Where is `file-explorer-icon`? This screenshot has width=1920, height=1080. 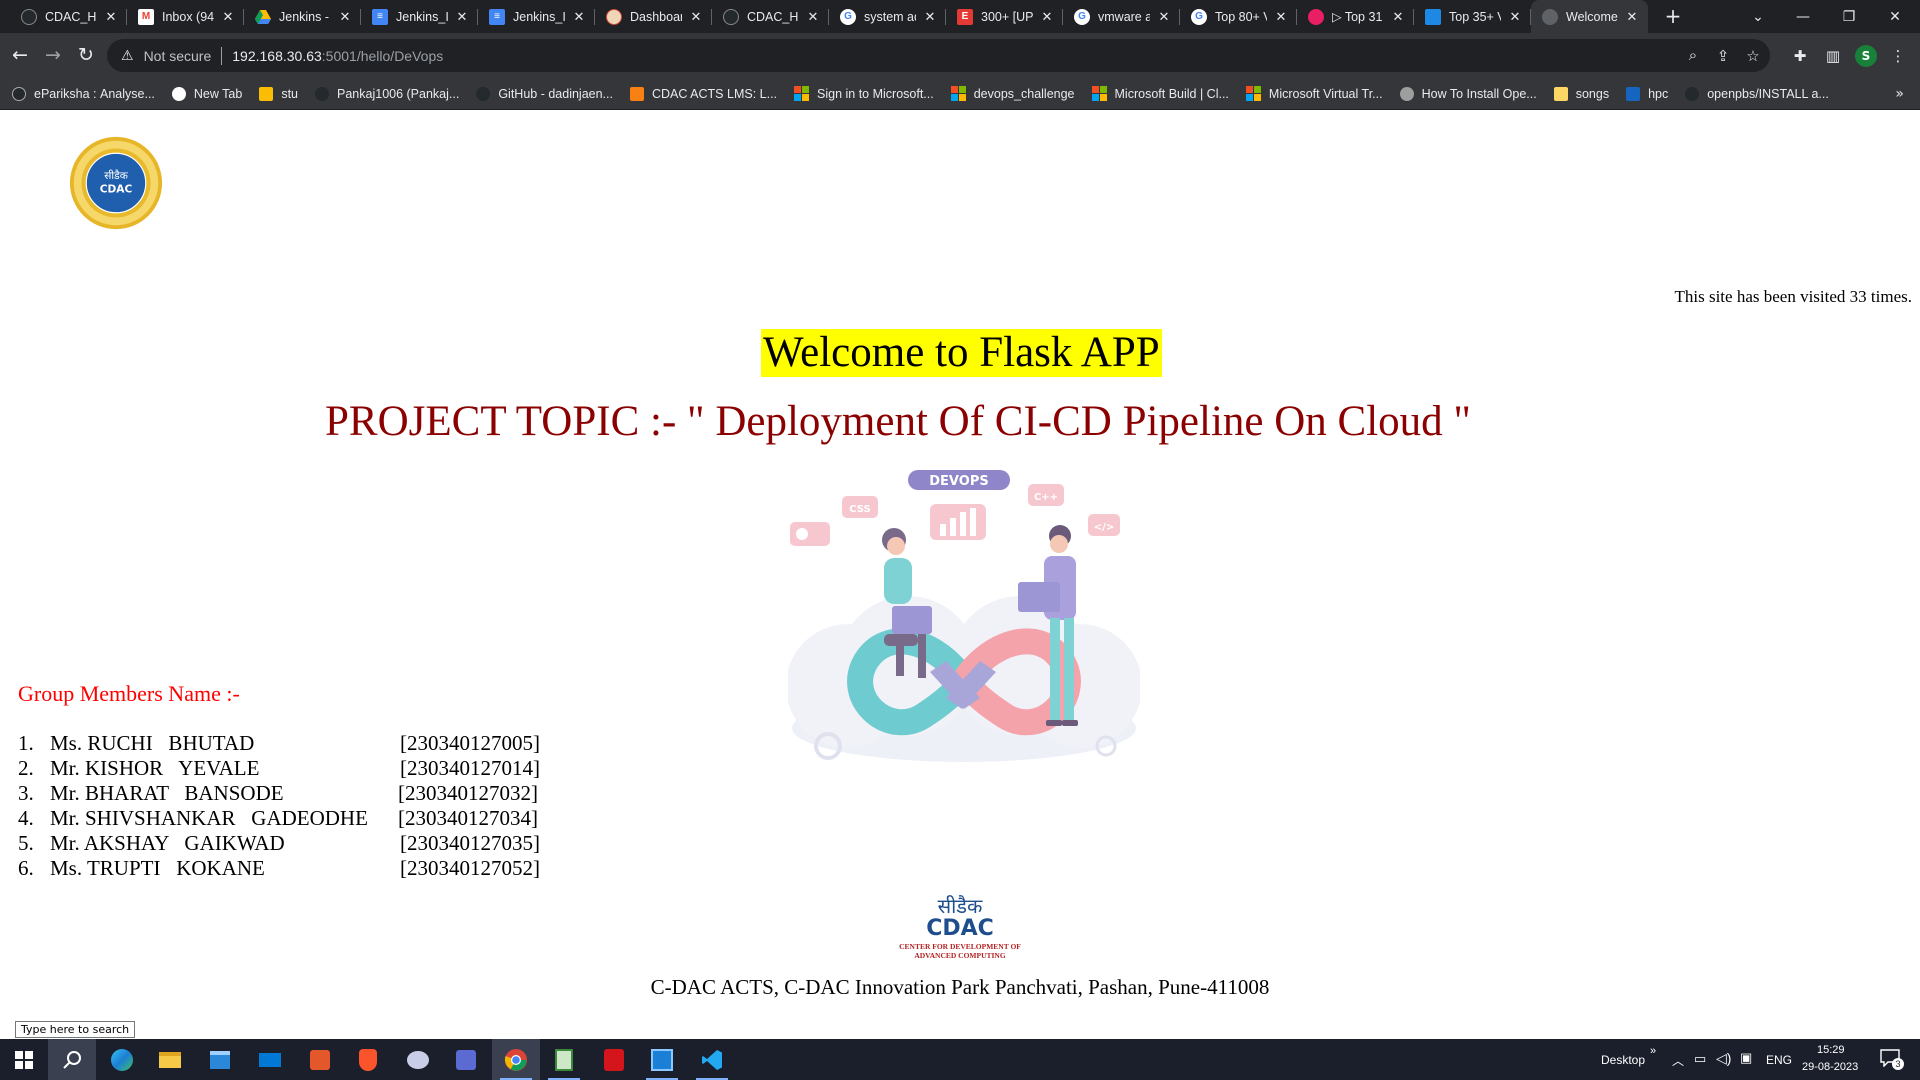 file-explorer-icon is located at coordinates (170, 1059).